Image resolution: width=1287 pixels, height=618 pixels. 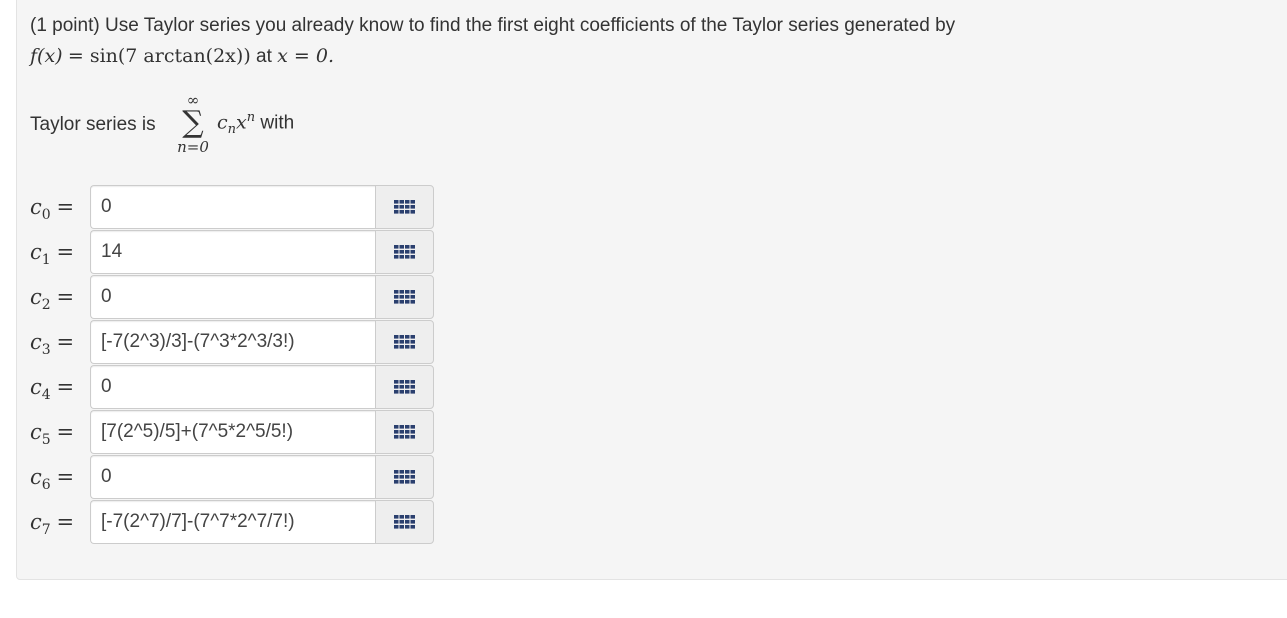 What do you see at coordinates (170, 56) in the screenshot?
I see `function-rhs: sin(7 arctan(2x))` at bounding box center [170, 56].